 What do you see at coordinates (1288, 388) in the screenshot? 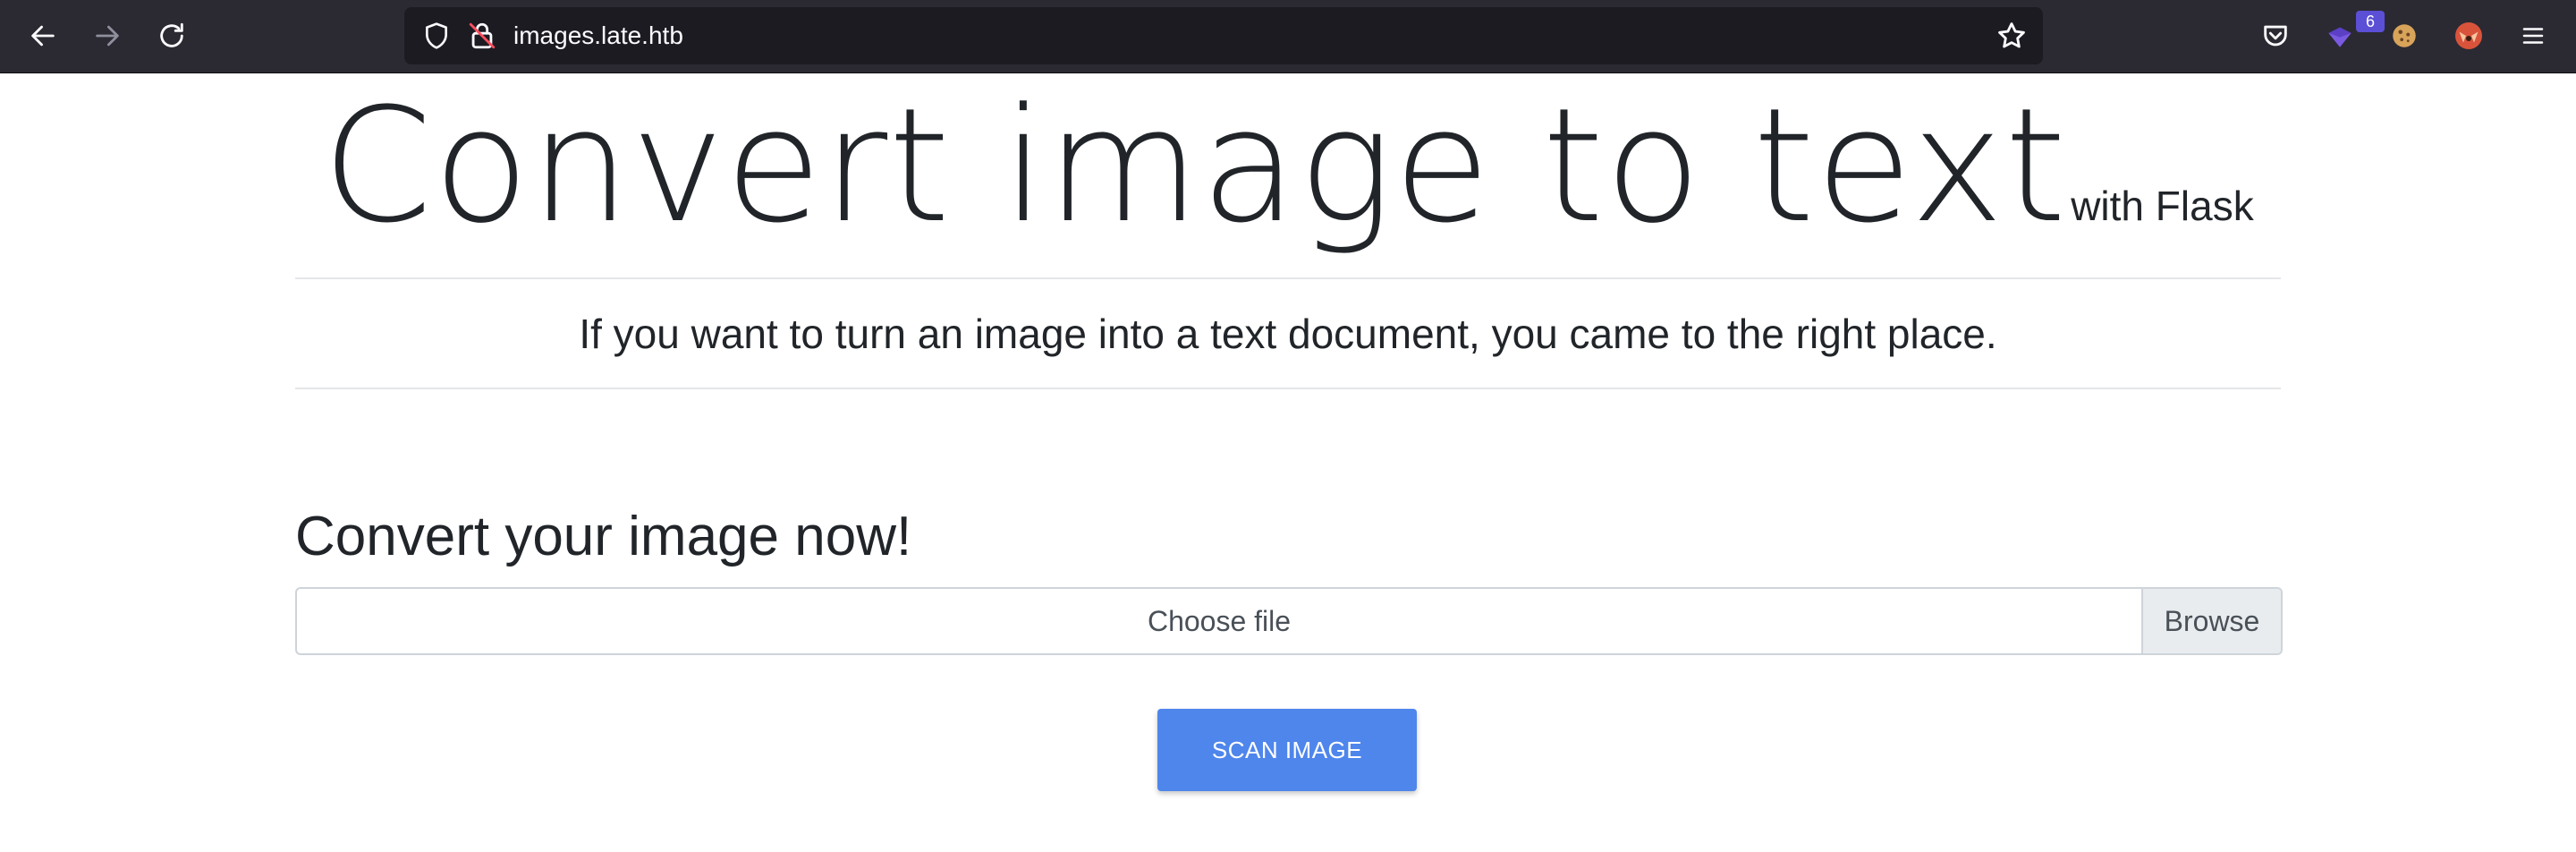
I see `divider-bottom` at bounding box center [1288, 388].